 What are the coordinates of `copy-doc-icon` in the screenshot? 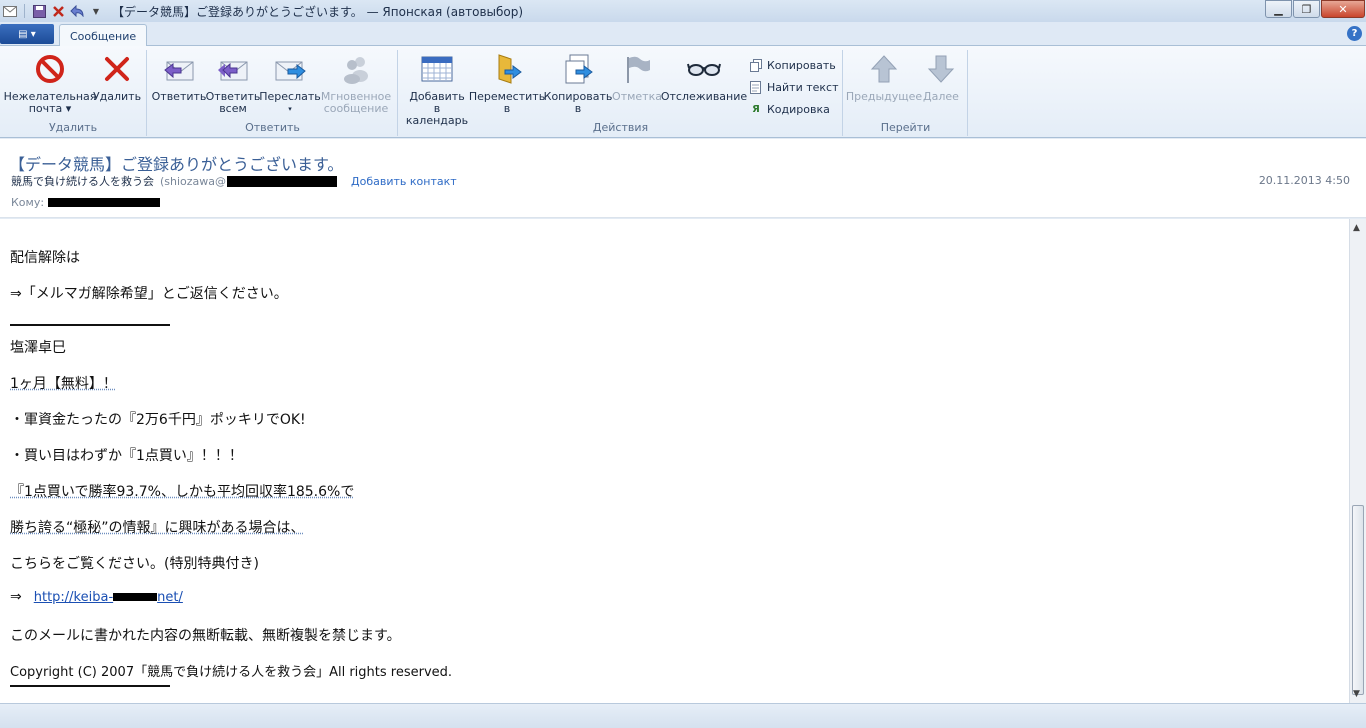 It's located at (578, 69).